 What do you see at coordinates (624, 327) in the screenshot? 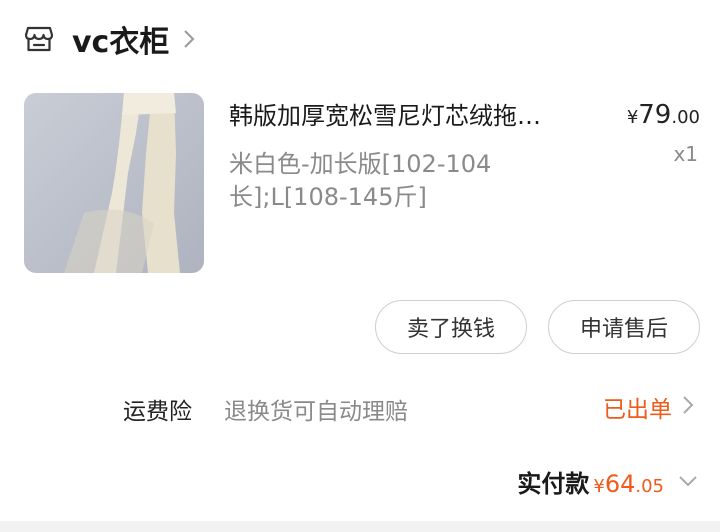
I see `after-sale-button: 申请售后` at bounding box center [624, 327].